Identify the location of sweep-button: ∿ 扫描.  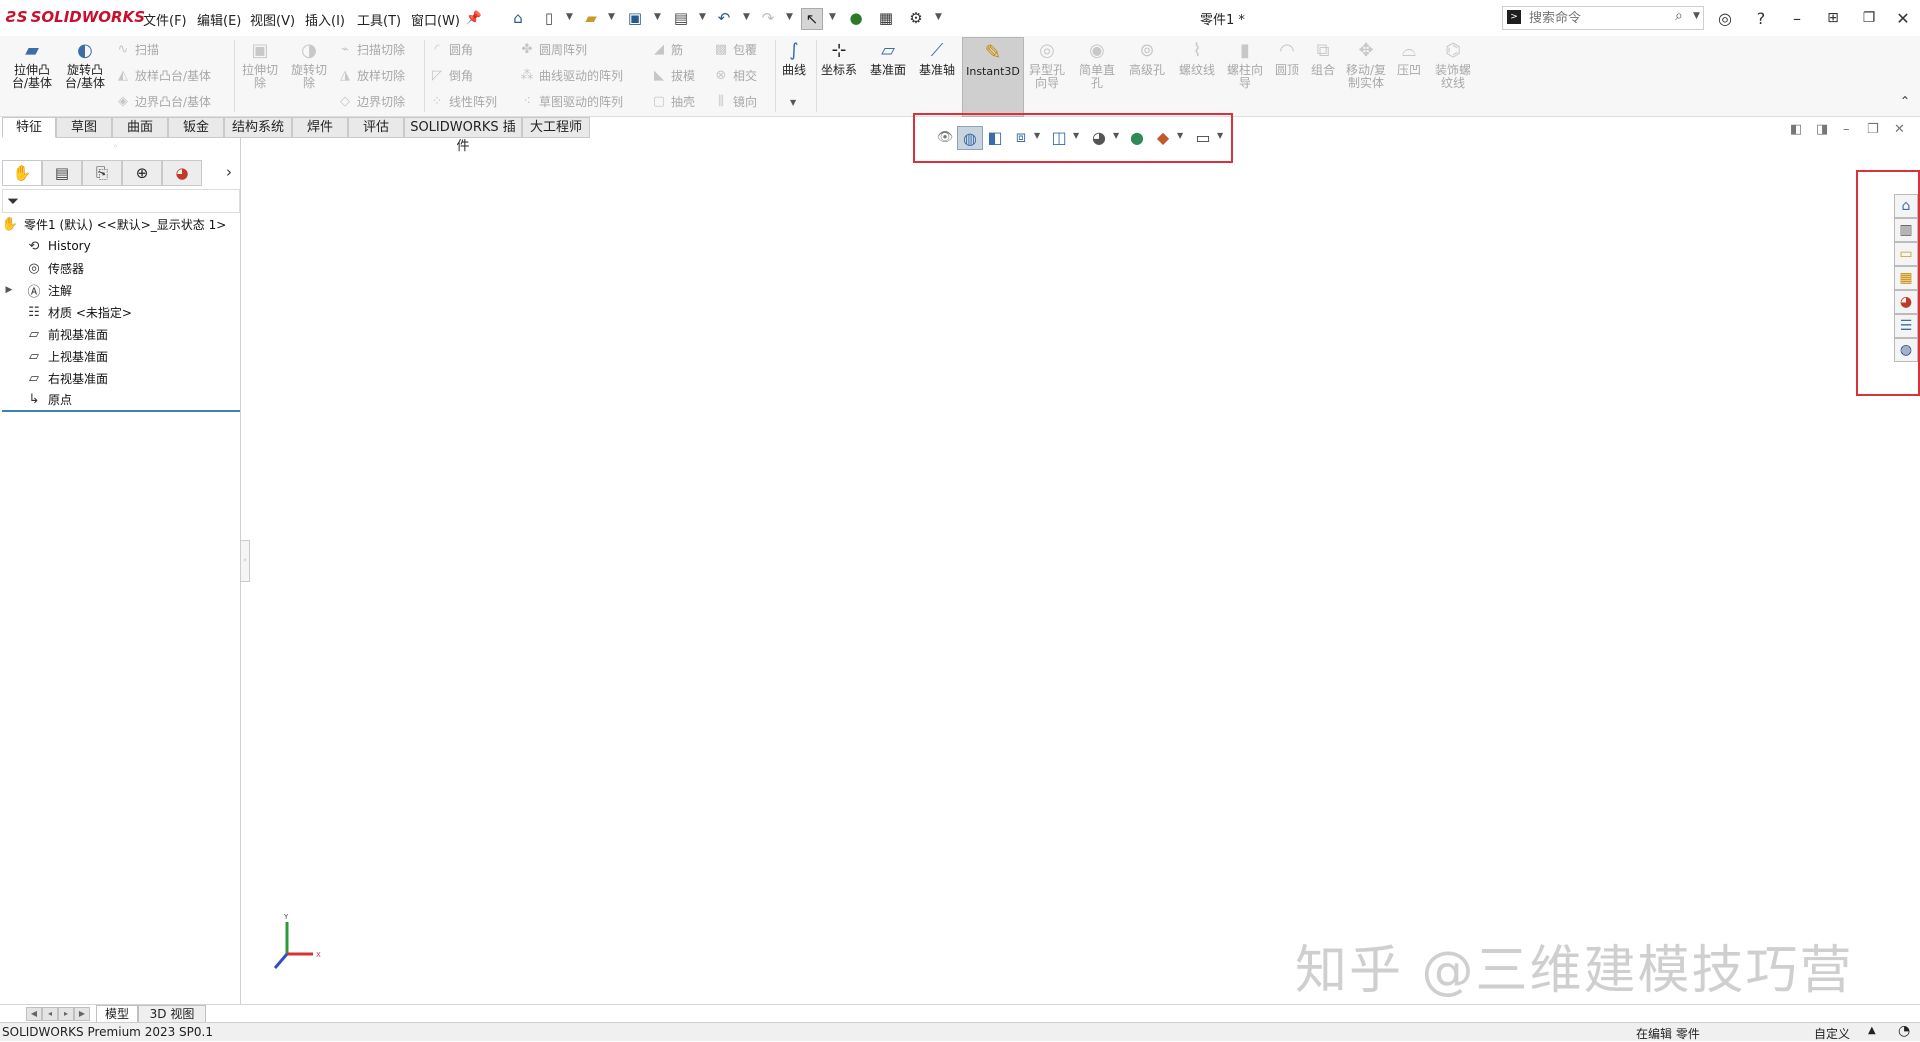
(136, 49).